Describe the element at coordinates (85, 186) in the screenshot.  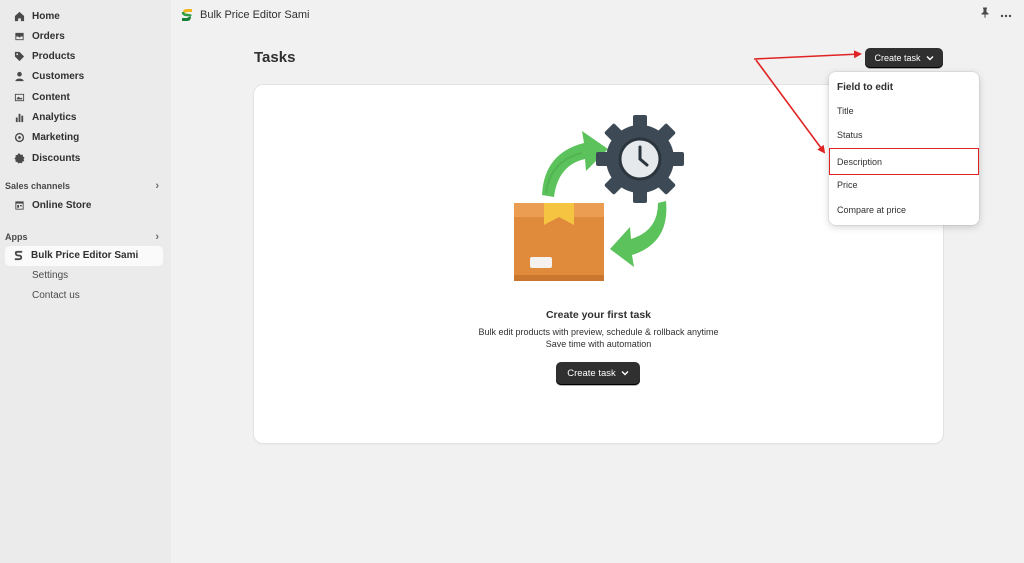
I see `sales-channels-header: Sales channels ›` at that location.